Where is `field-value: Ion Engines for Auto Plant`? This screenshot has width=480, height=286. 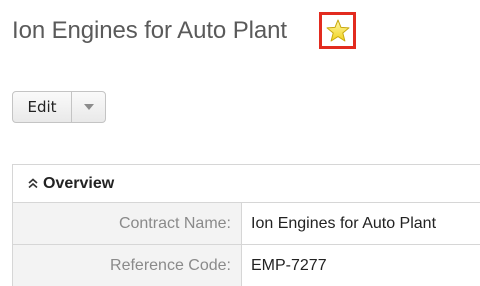 field-value: Ion Engines for Auto Plant is located at coordinates (361, 223).